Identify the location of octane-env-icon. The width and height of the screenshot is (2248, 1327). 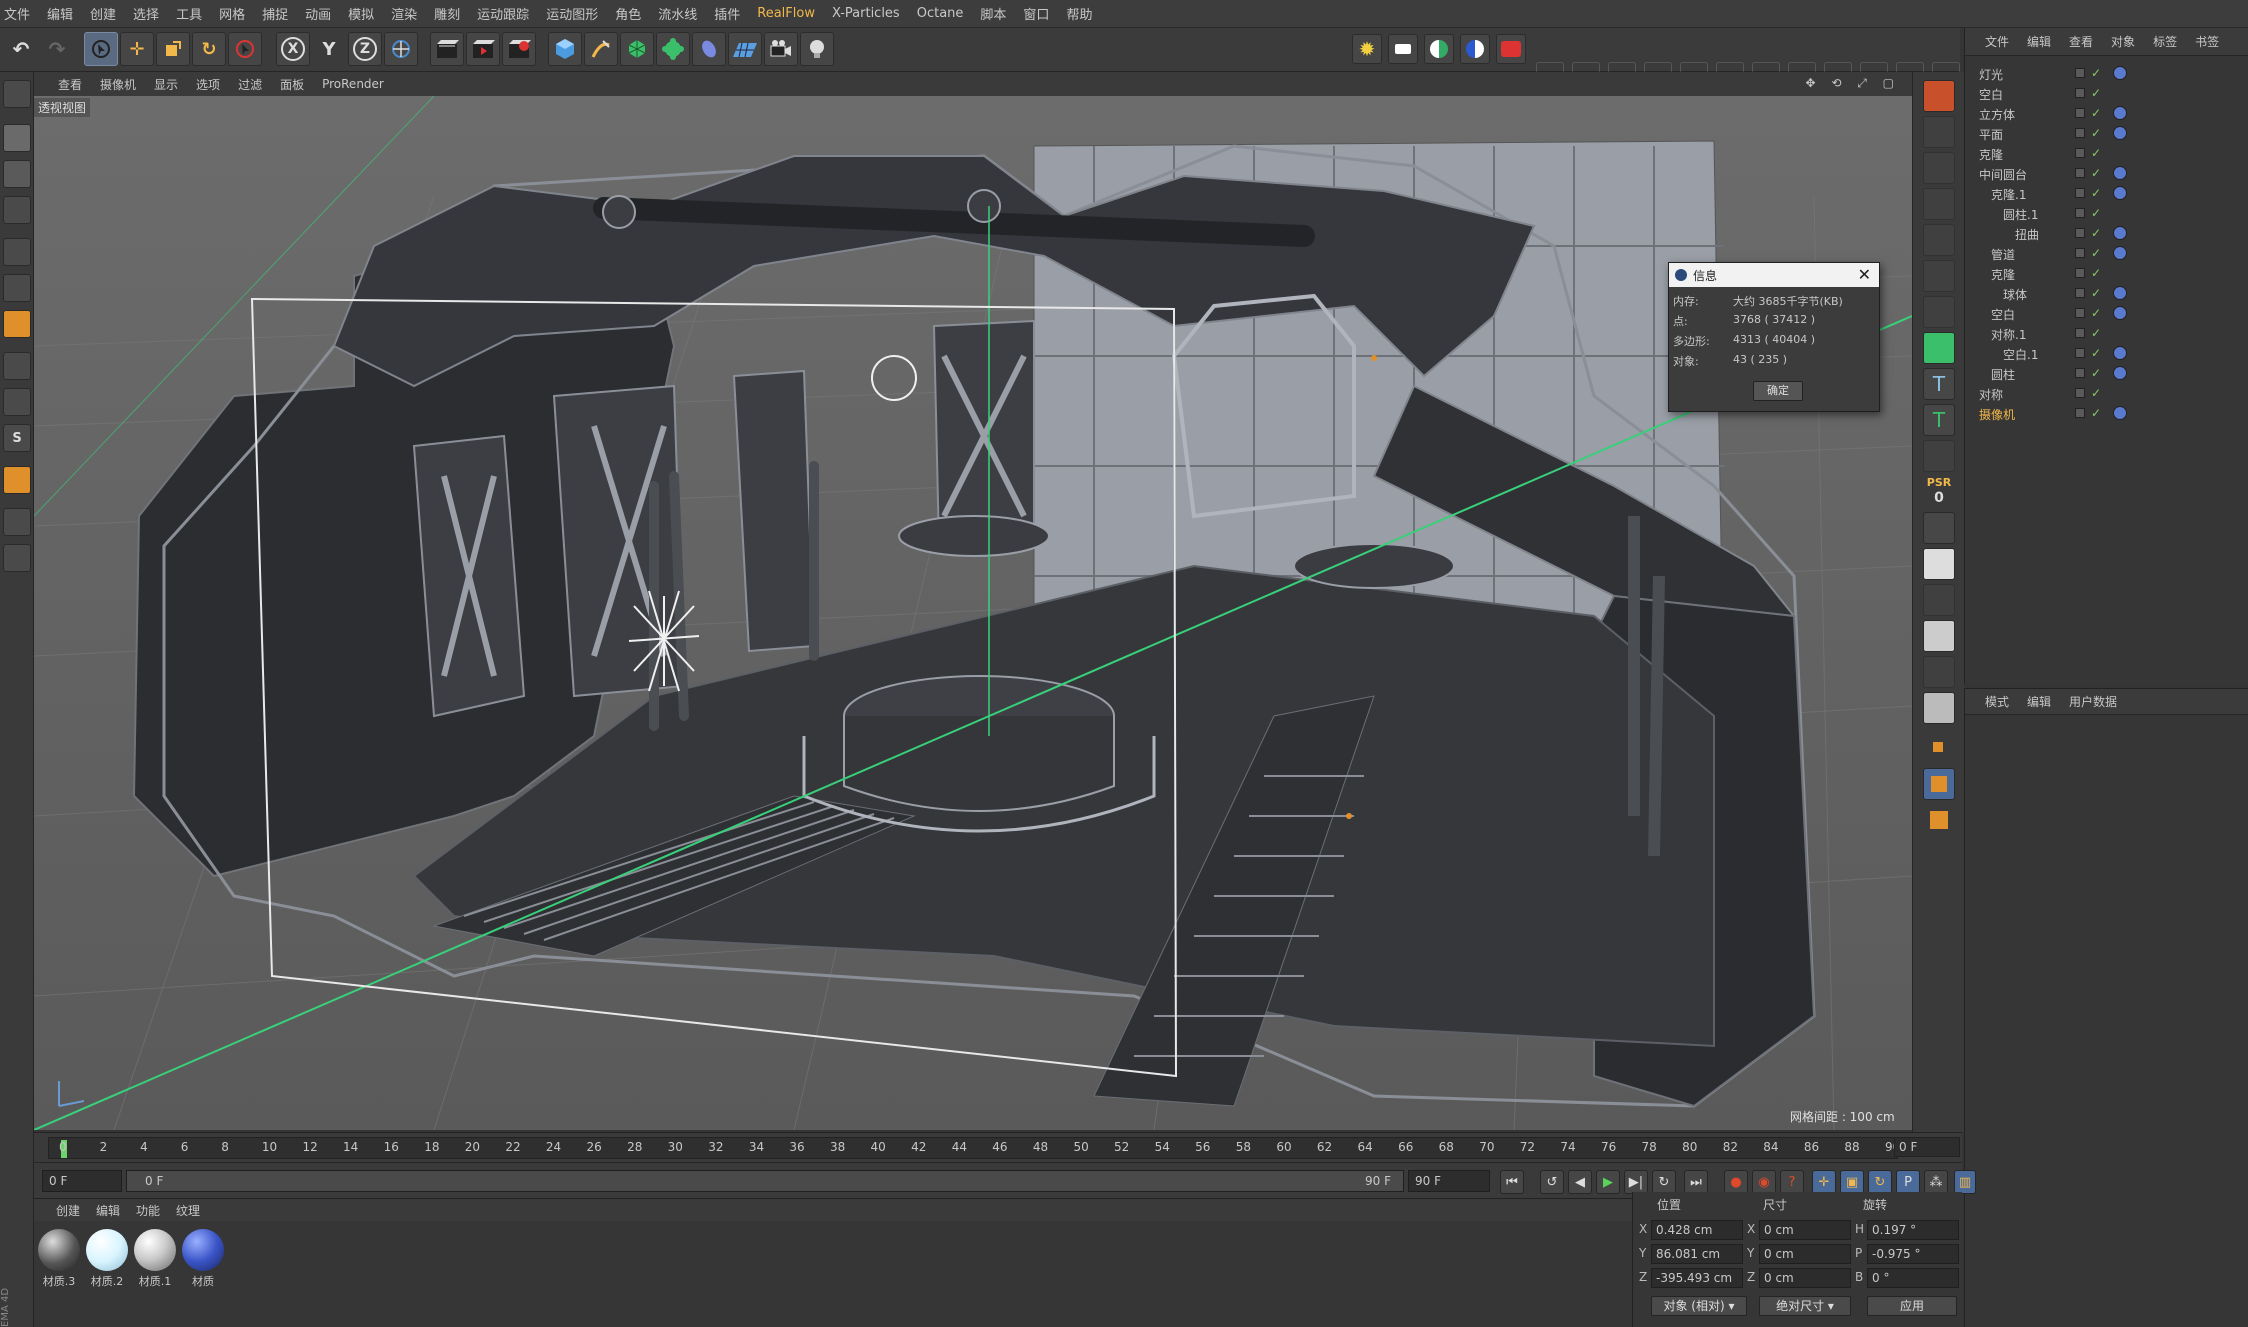
(1475, 49).